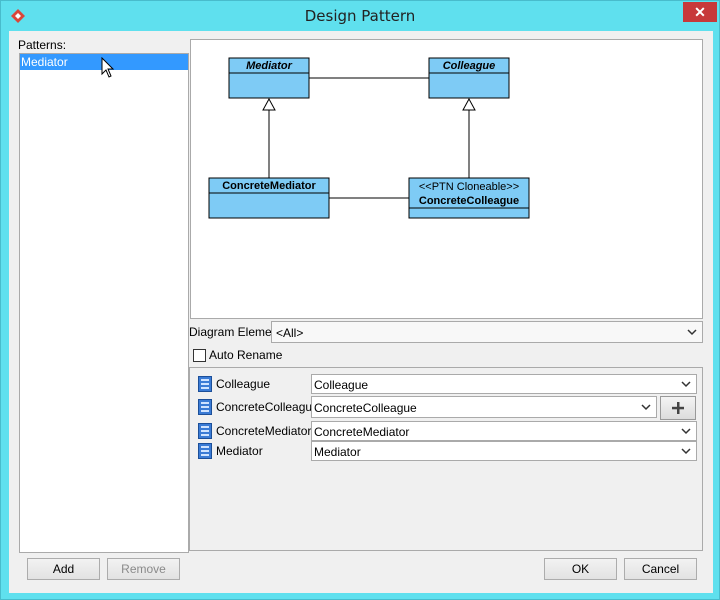 This screenshot has width=720, height=600. What do you see at coordinates (42, 45) in the screenshot?
I see `patterns-label: Patterns:` at bounding box center [42, 45].